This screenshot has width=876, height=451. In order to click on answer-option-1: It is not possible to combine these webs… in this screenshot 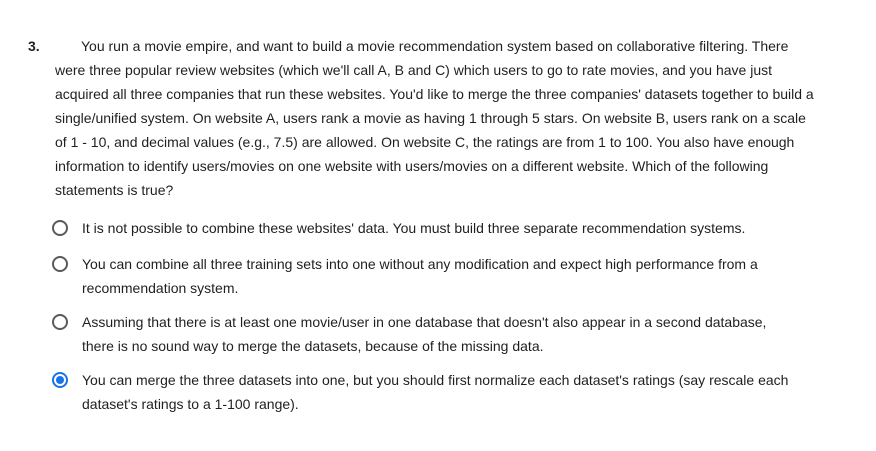, I will do `click(442, 228)`.